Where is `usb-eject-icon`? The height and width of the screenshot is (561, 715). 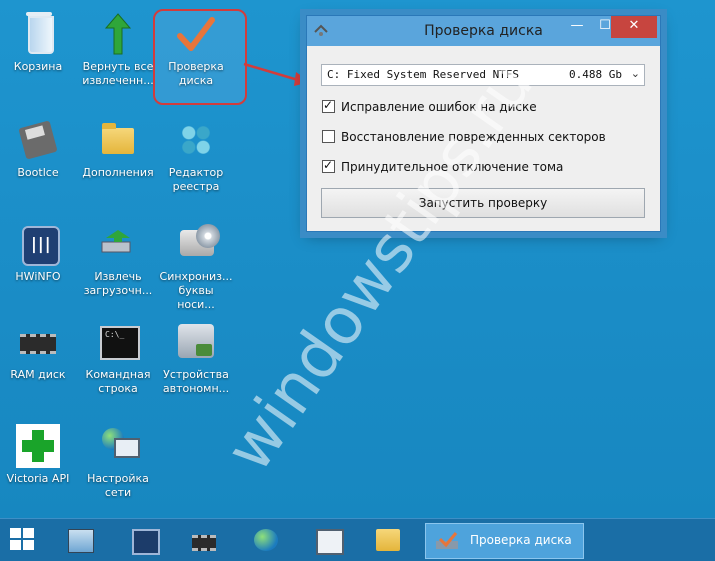
usb-eject-icon is located at coordinates (116, 241).